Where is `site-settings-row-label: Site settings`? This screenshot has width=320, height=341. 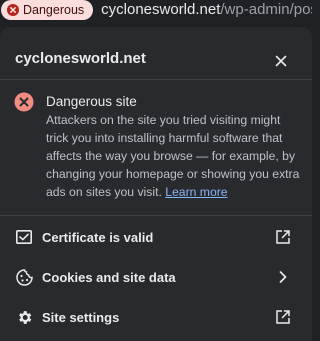 site-settings-row-label: Site settings is located at coordinates (81, 317).